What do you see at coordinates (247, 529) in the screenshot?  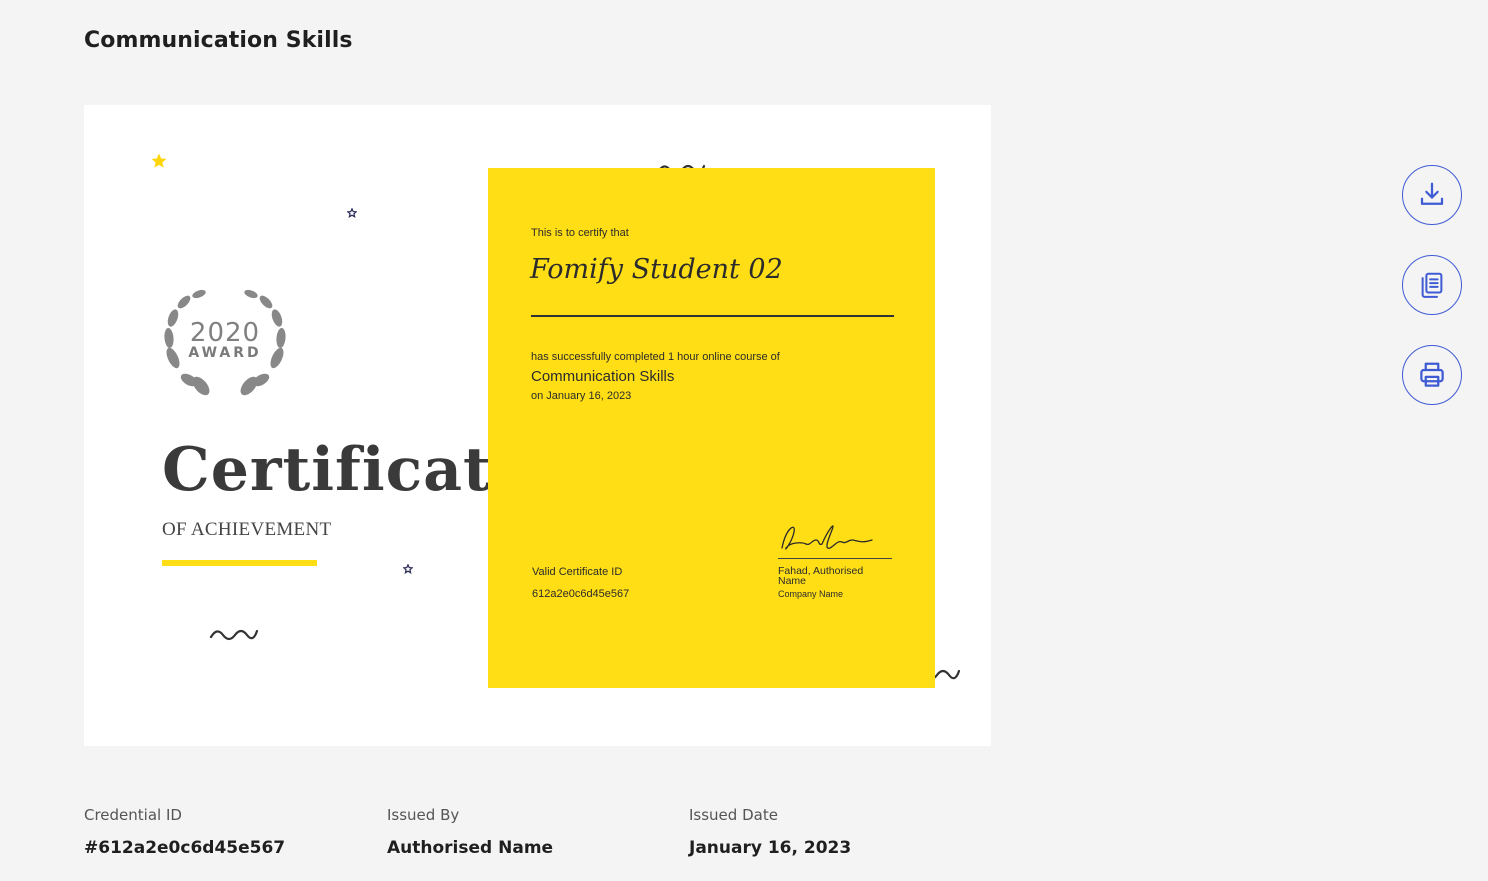 I see `certificate-subtitle: OF ACHIEVEMENT` at bounding box center [247, 529].